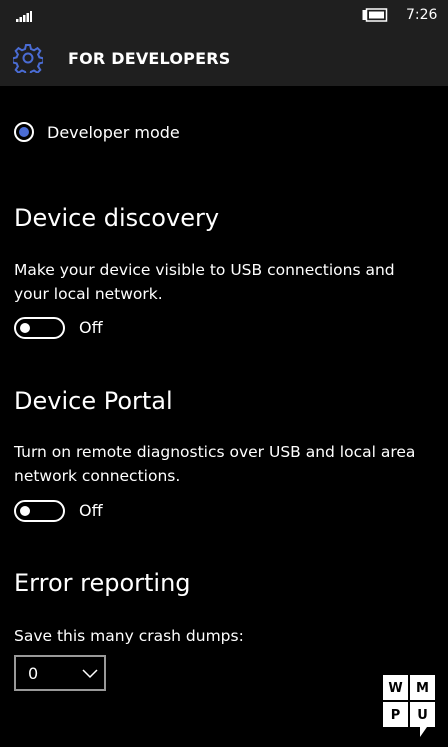 This screenshot has height=747, width=448. Describe the element at coordinates (117, 218) in the screenshot. I see `device-discovery-heading: Device discovery` at that location.